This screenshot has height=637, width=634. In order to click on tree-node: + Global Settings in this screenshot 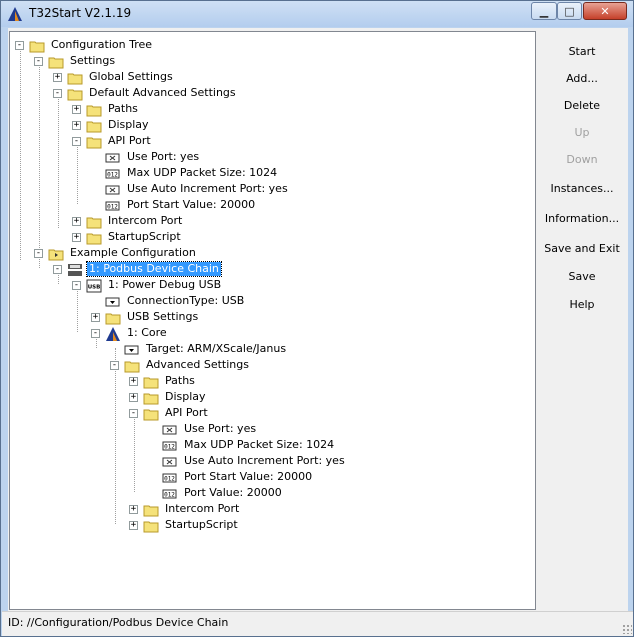, I will do `click(114, 77)`.